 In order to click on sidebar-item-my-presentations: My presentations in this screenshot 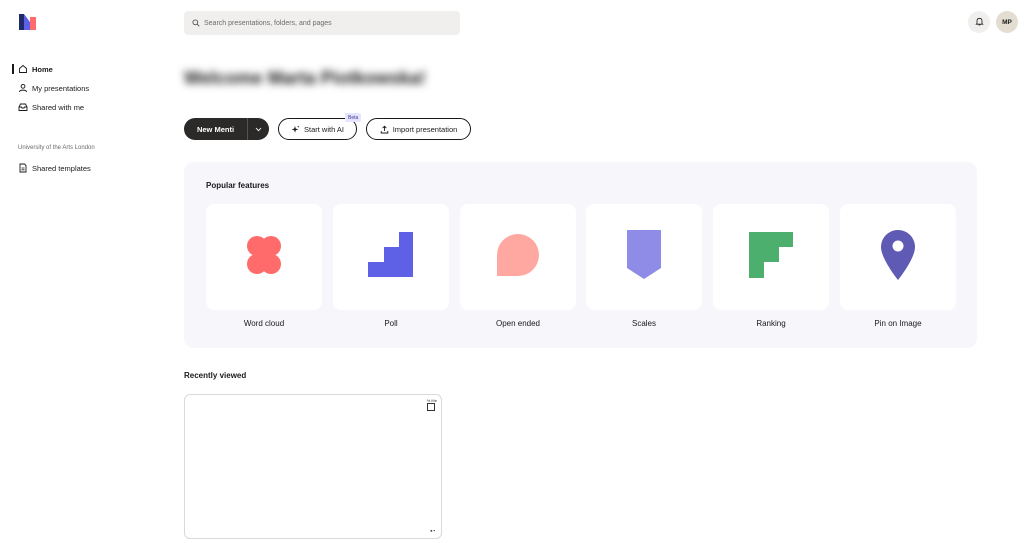, I will do `click(53, 88)`.